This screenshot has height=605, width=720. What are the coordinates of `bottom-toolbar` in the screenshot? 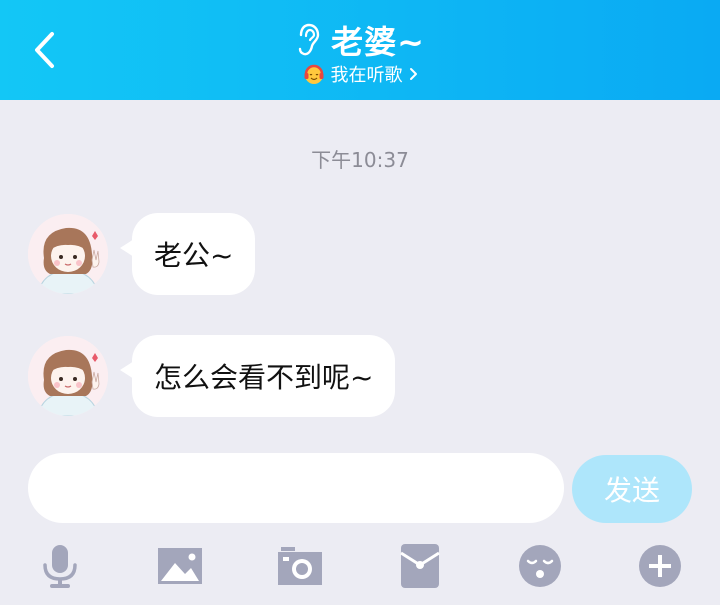 It's located at (360, 566).